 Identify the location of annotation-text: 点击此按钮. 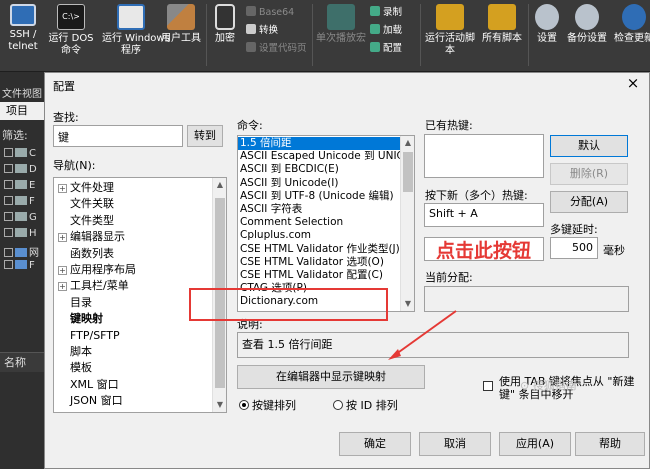
(484, 251).